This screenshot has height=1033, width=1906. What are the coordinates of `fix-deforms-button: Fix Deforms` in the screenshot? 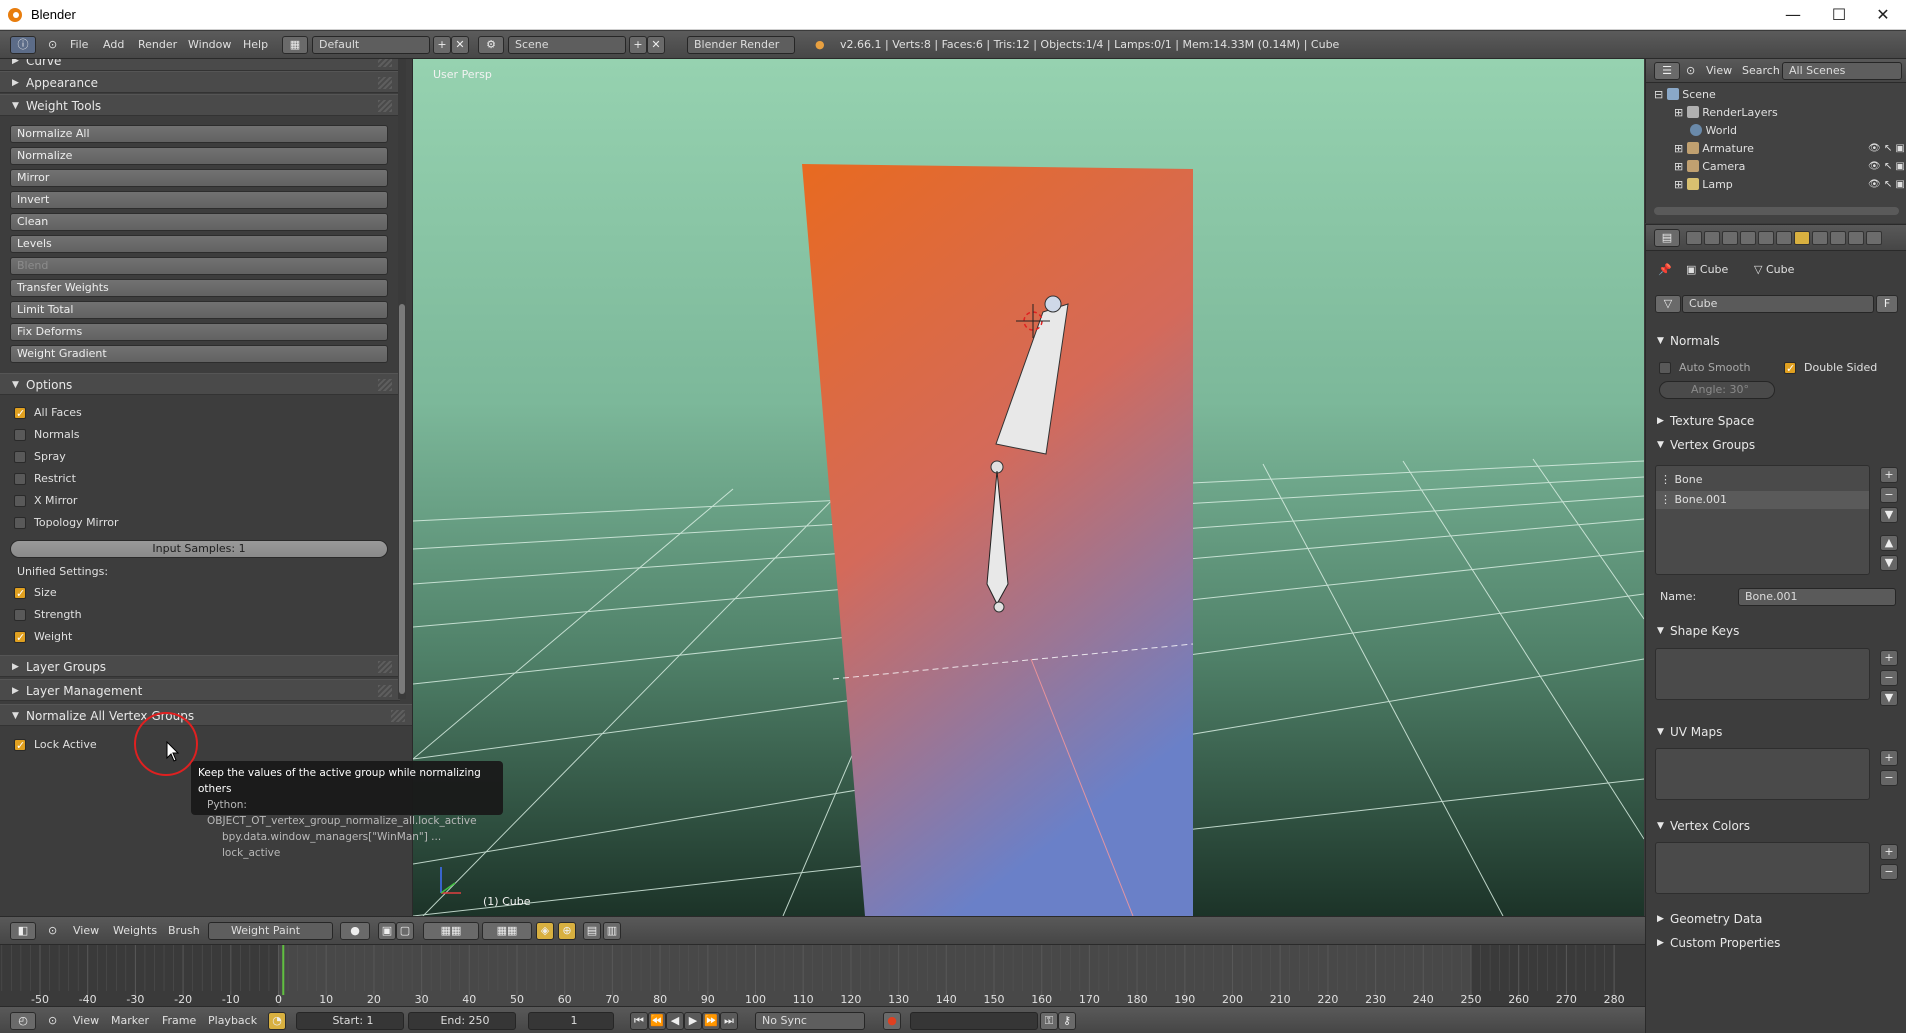 It's located at (199, 332).